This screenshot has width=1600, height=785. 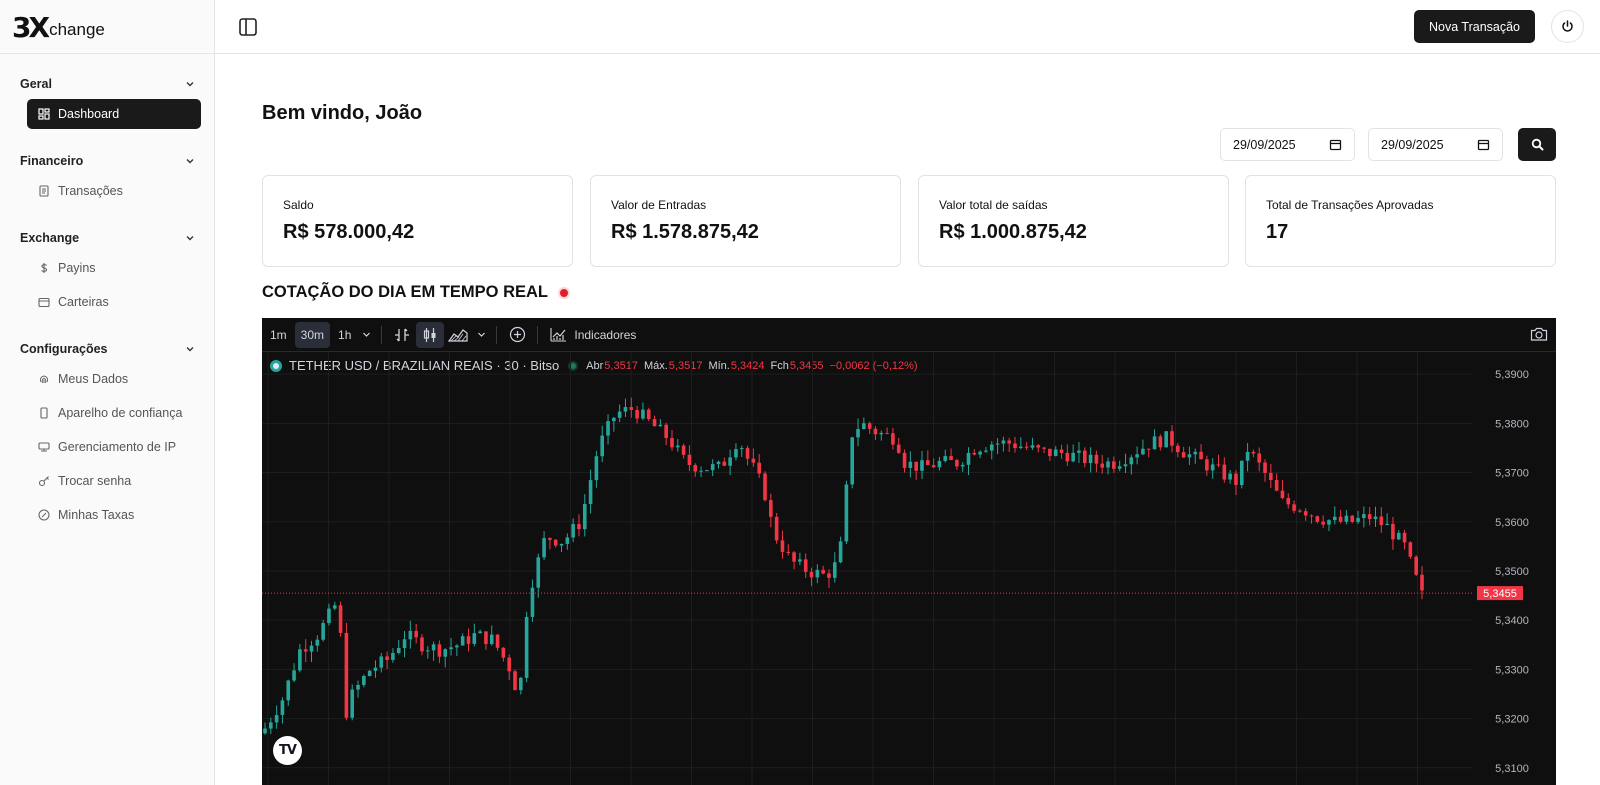 What do you see at coordinates (117, 447) in the screenshot?
I see `sidebar-item-label: Gerenciamento de IP` at bounding box center [117, 447].